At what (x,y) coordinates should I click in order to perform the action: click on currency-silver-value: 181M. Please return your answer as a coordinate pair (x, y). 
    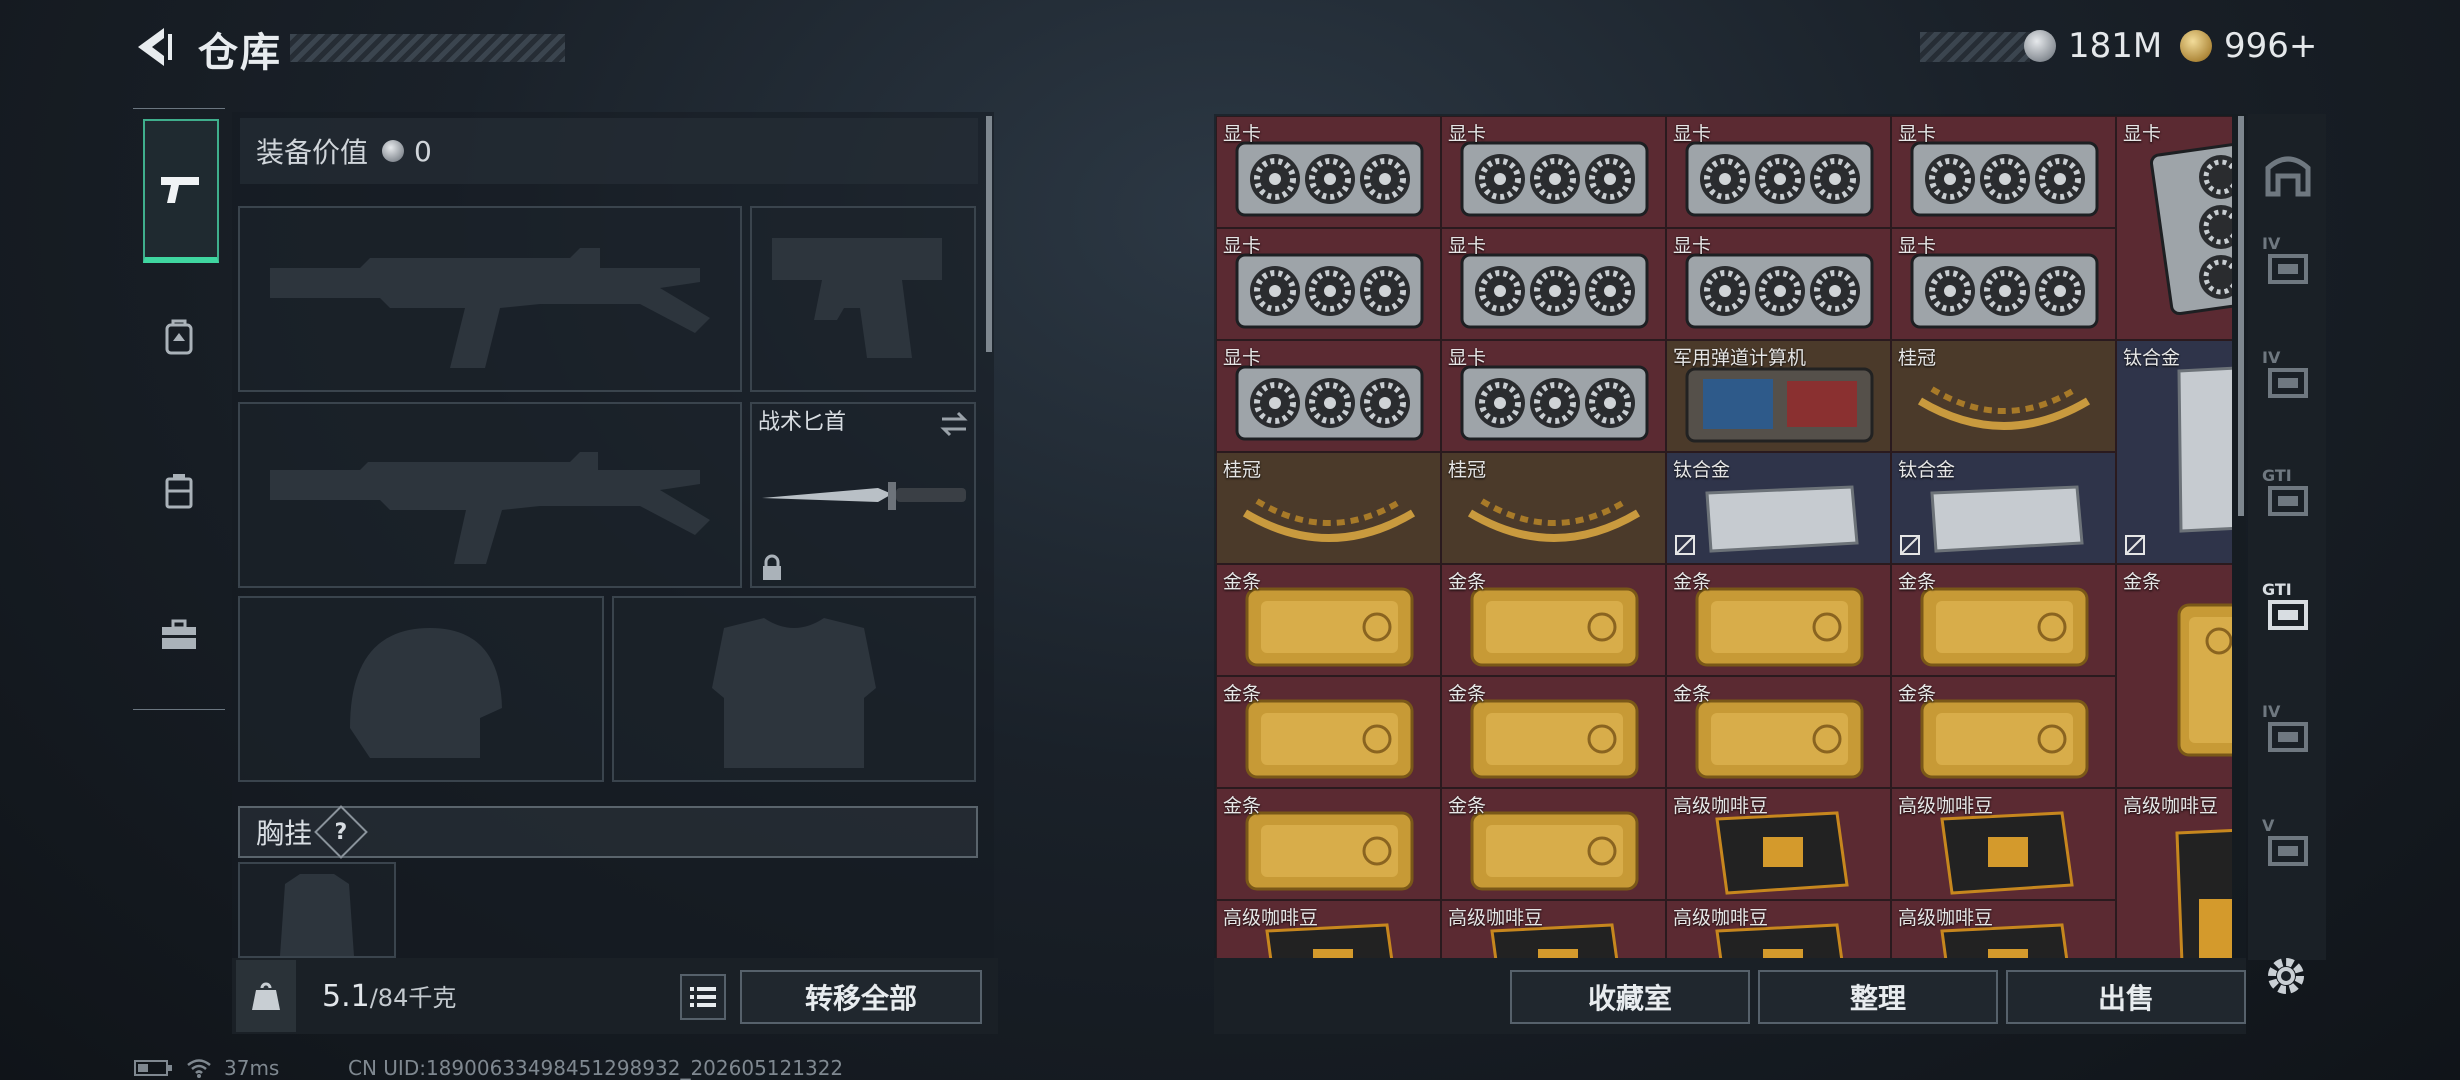
    Looking at the image, I should click on (2115, 46).